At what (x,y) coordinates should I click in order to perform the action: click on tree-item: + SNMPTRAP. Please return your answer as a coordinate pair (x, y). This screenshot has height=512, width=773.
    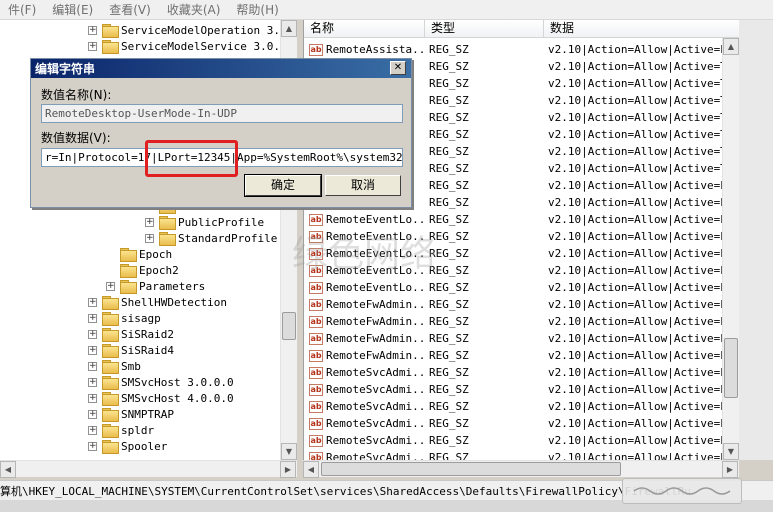
    Looking at the image, I should click on (131, 414).